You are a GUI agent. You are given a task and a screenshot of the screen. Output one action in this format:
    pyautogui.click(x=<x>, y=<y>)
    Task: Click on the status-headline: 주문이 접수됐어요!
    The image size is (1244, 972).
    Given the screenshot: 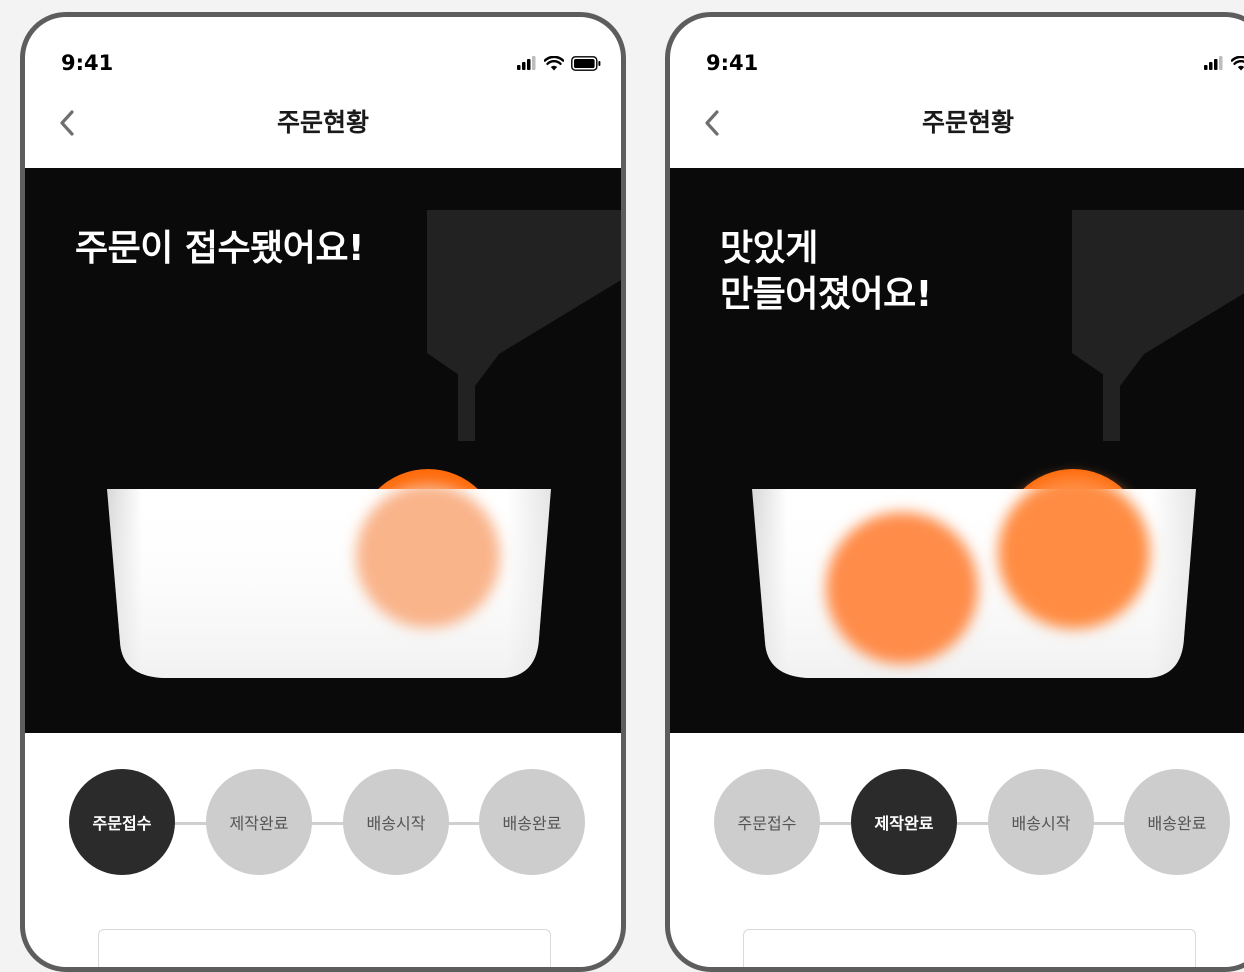 What is the action you would take?
    pyautogui.click(x=219, y=248)
    